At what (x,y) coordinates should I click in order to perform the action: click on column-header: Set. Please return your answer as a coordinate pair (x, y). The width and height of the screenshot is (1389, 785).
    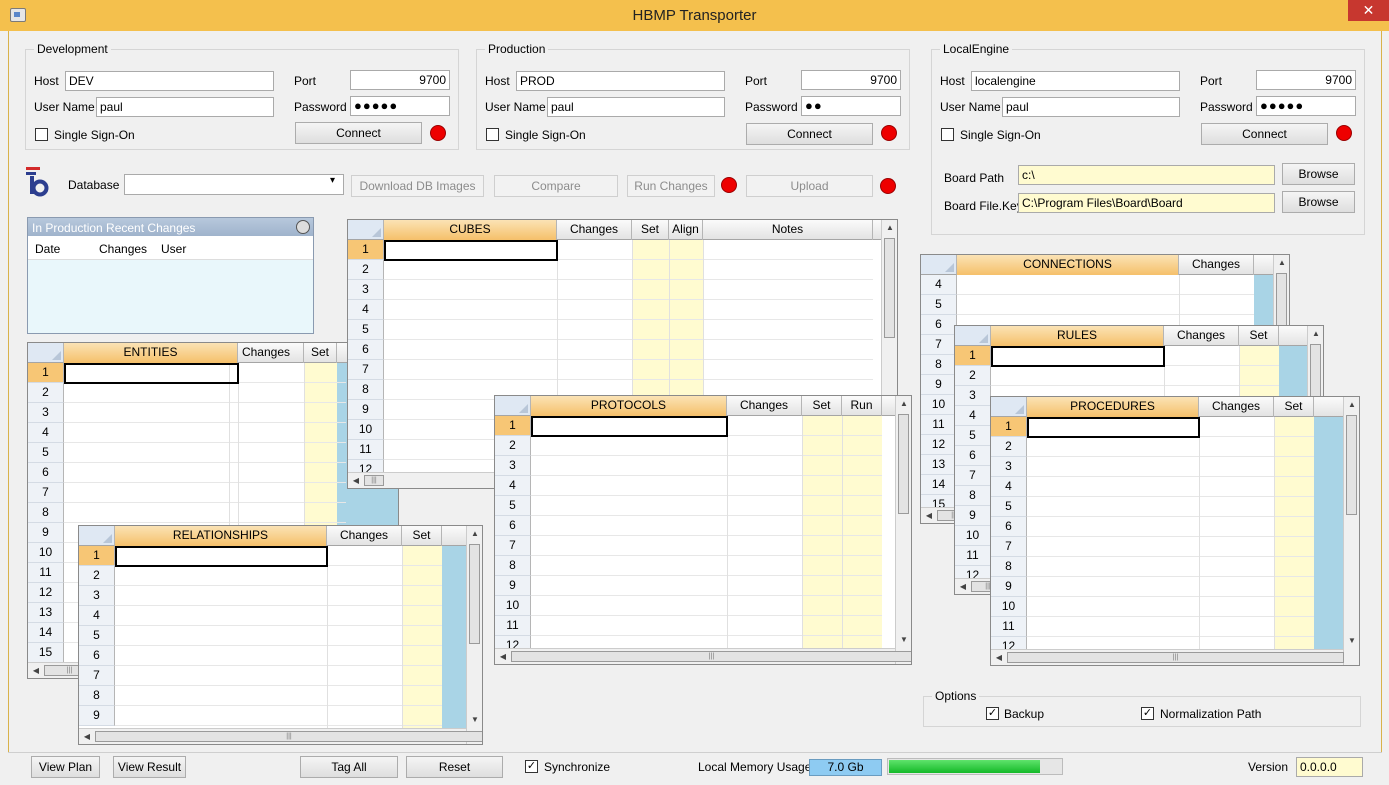
    Looking at the image, I should click on (422, 536).